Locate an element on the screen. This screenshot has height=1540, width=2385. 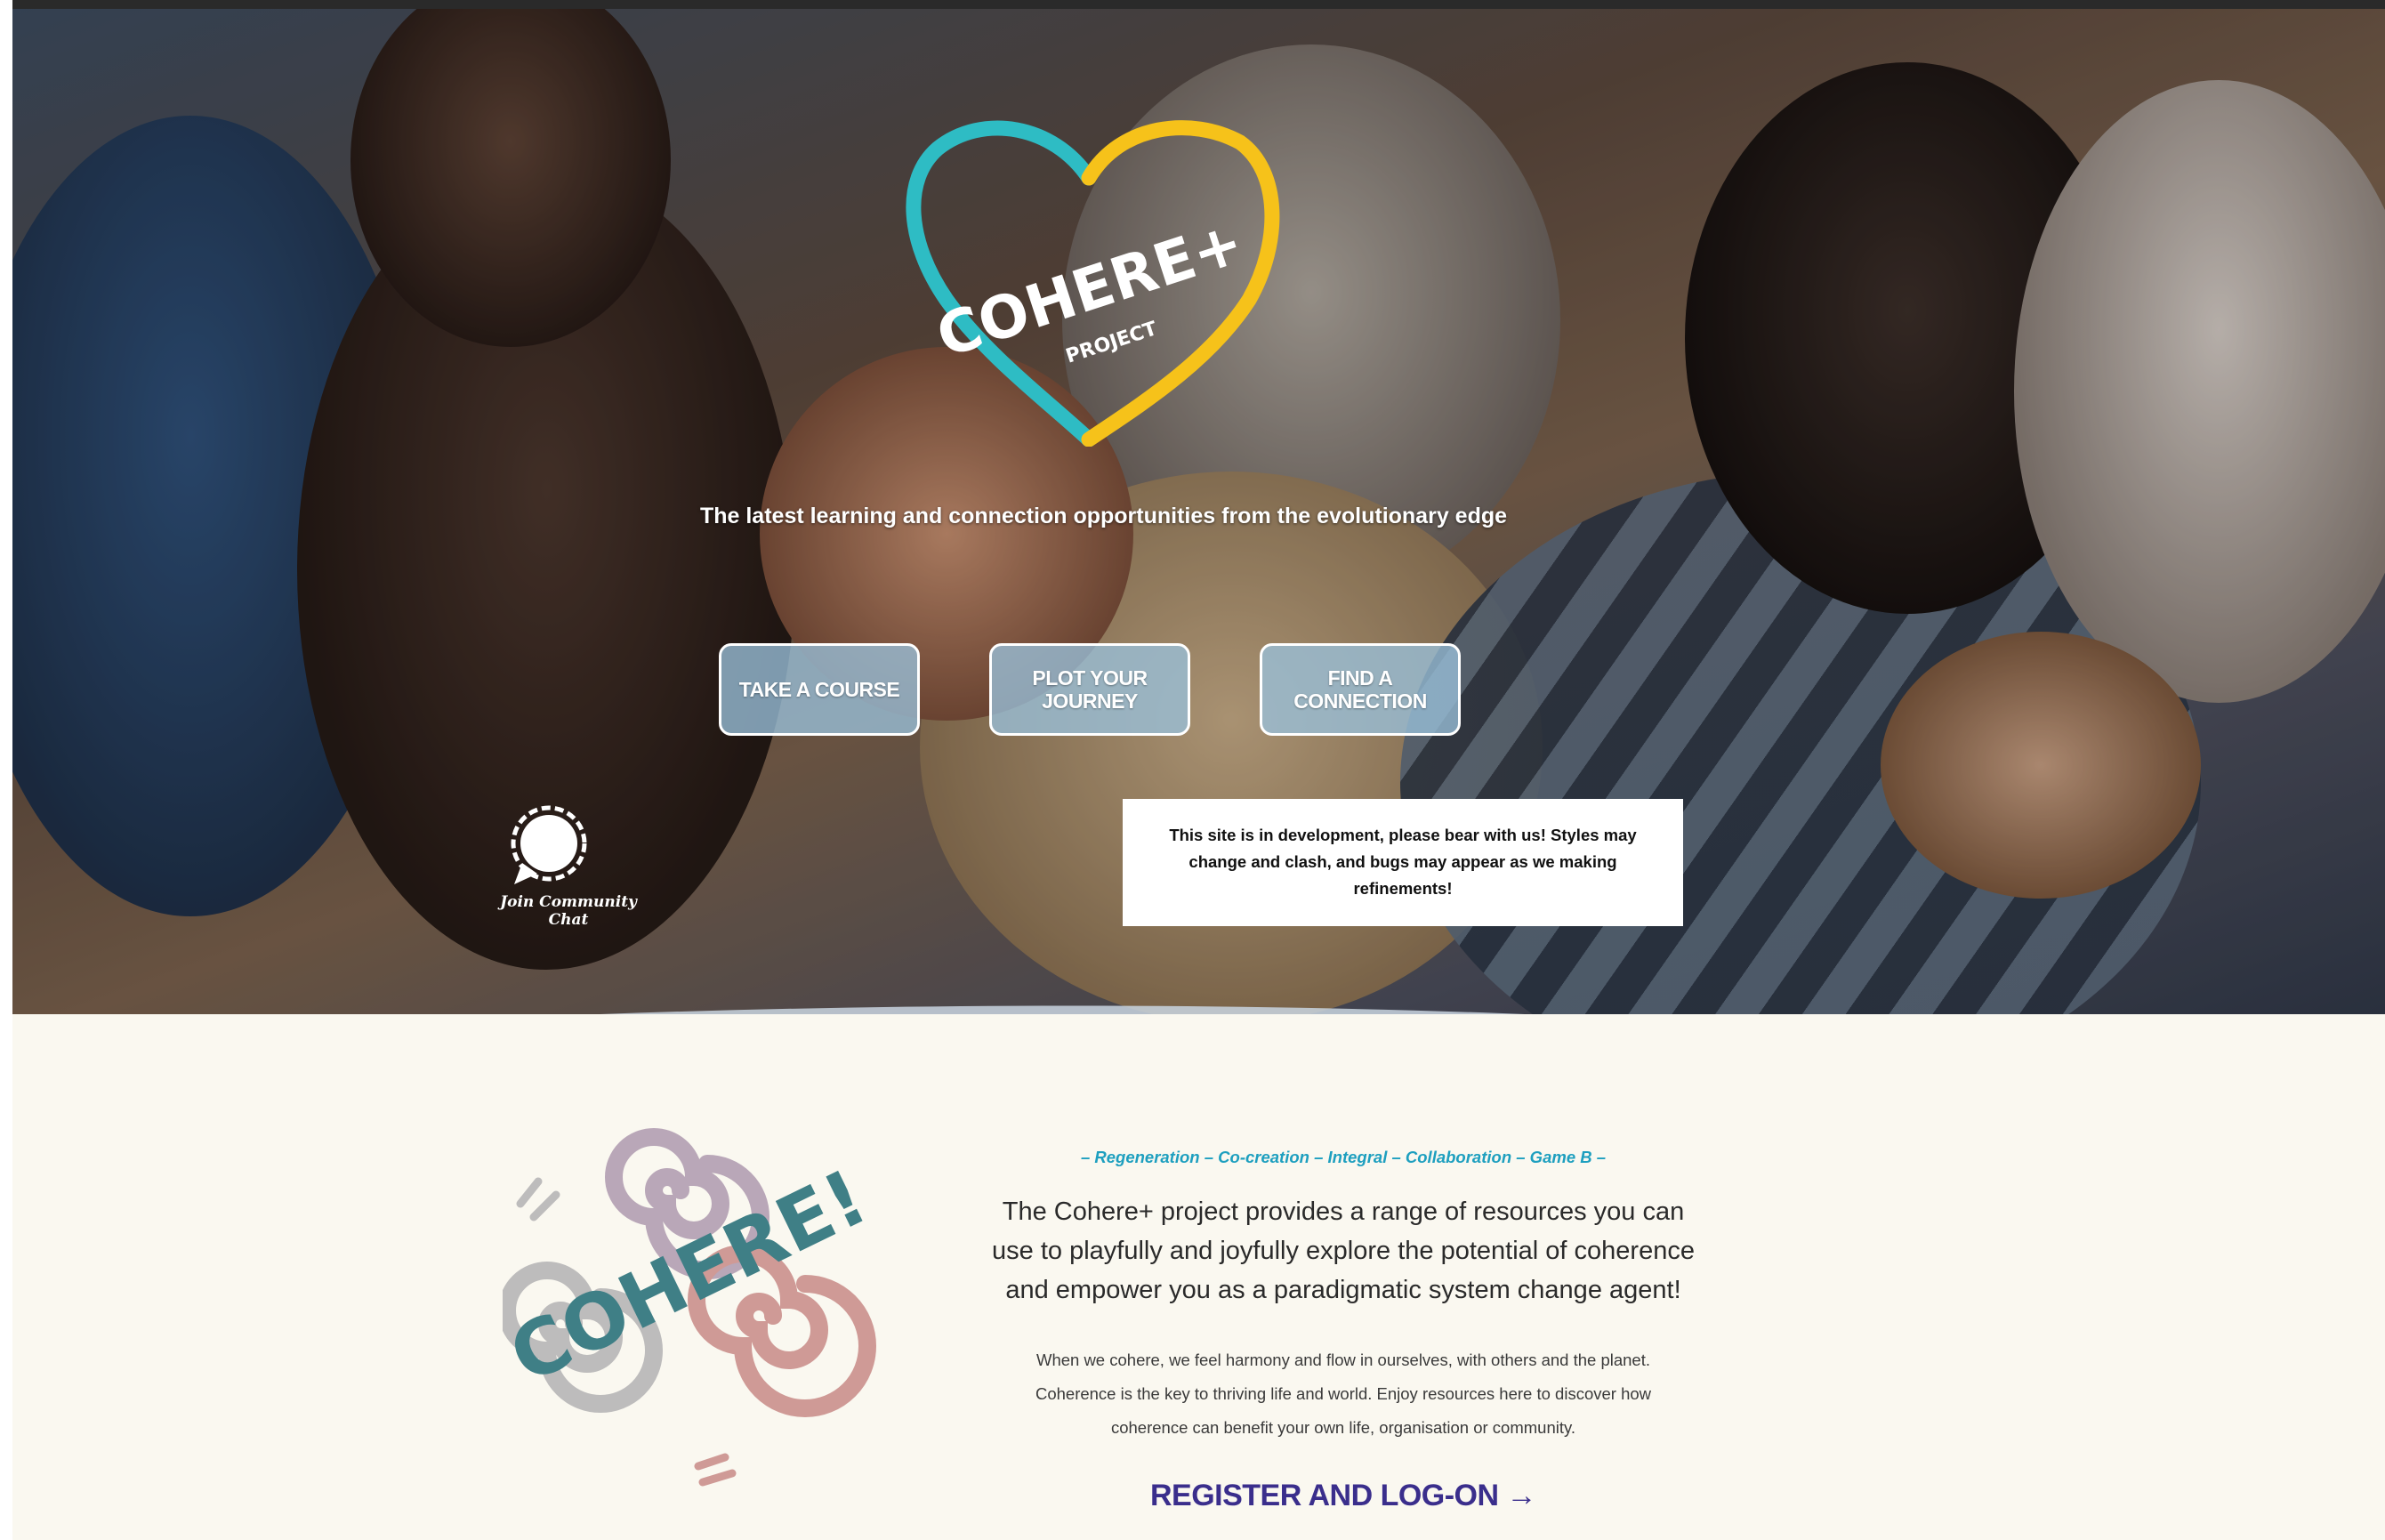
section-wave-divider is located at coordinates (1062, 1009).